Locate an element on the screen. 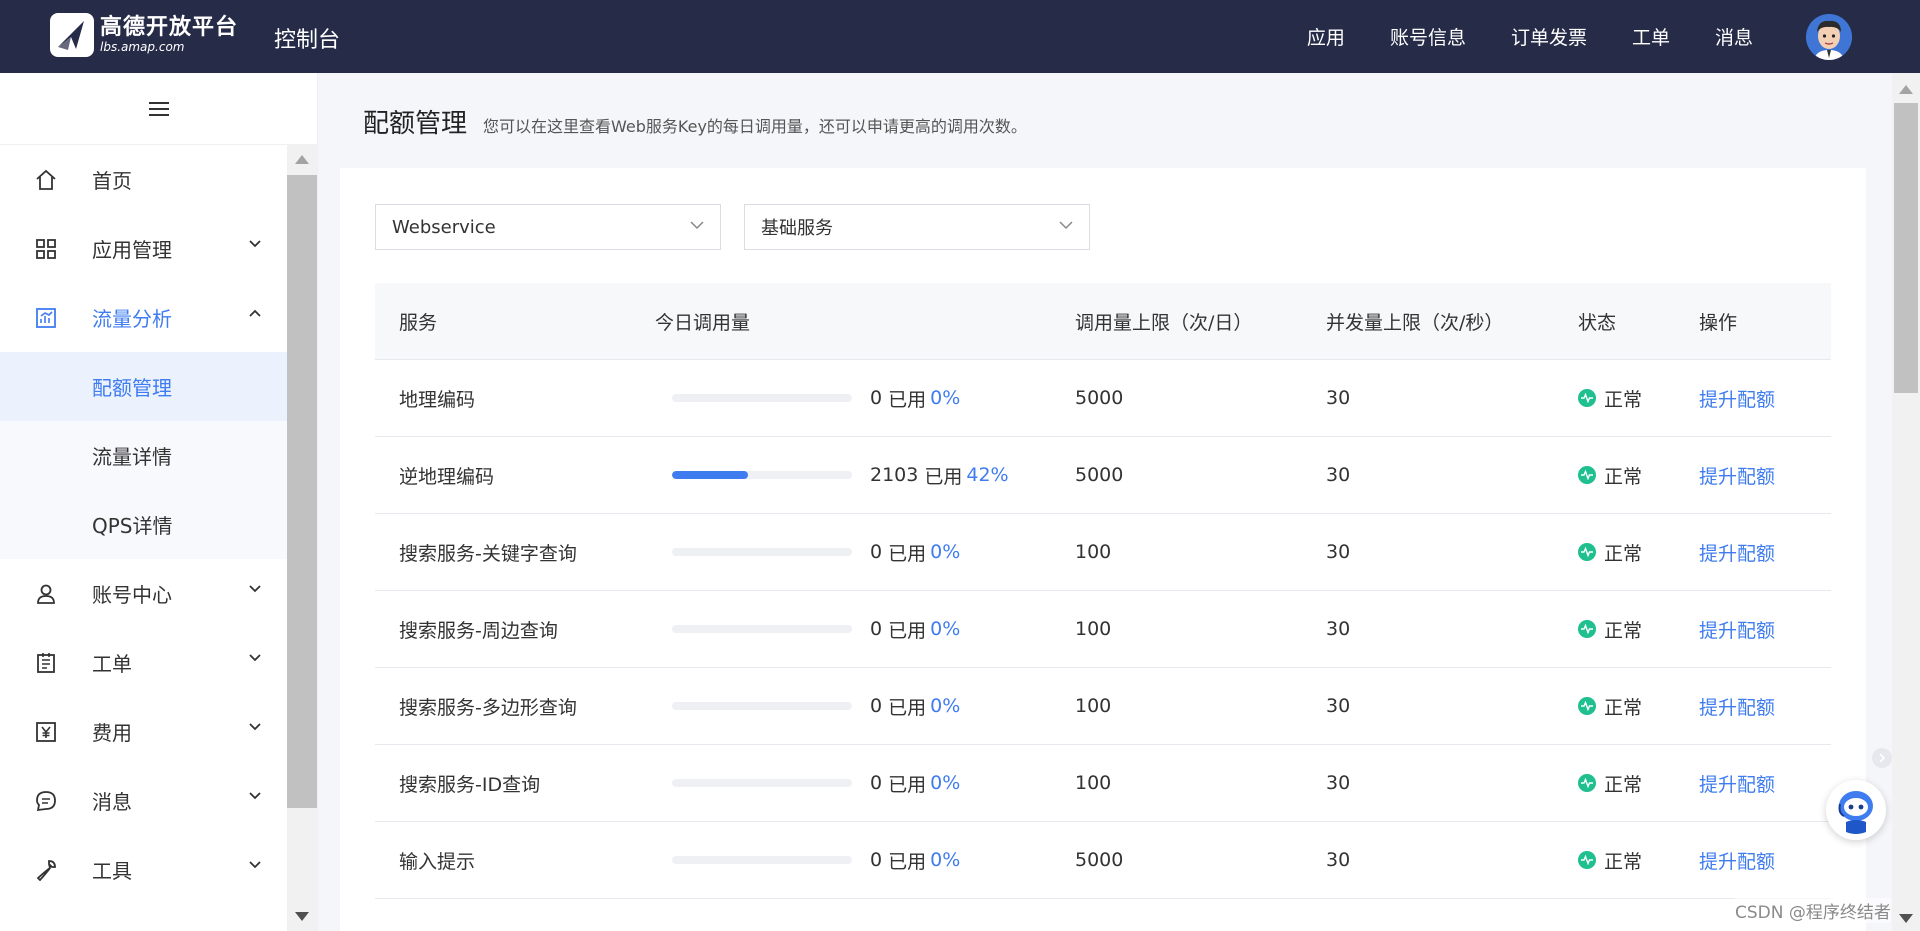 This screenshot has width=1920, height=931. watermark: CSDN @程序终结者 is located at coordinates (1813, 910).